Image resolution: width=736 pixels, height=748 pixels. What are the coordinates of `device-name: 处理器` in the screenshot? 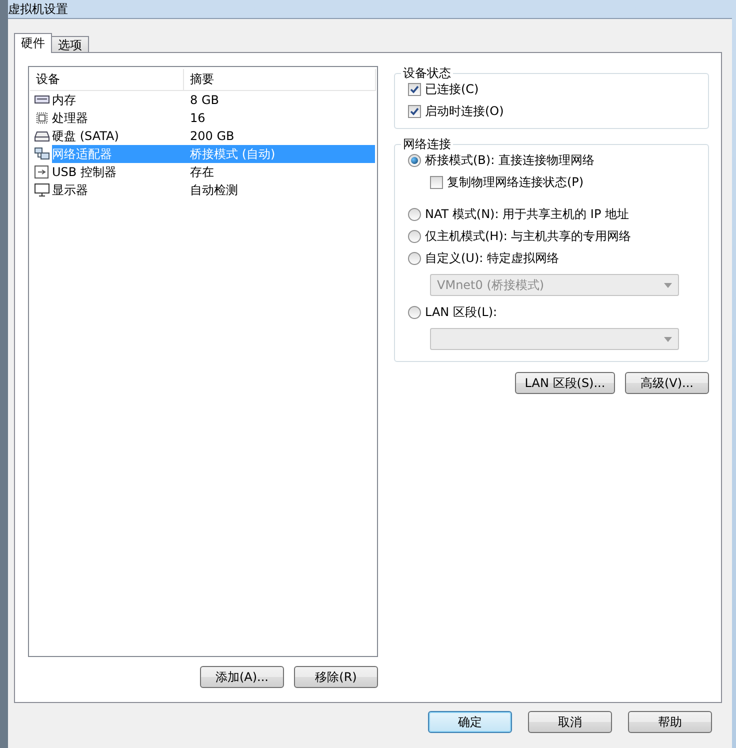 It's located at (118, 118).